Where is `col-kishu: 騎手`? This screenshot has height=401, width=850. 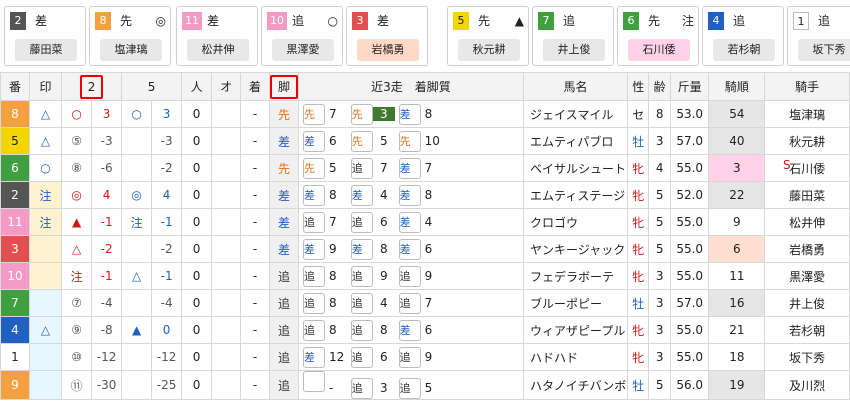 col-kishu: 騎手 is located at coordinates (807, 86).